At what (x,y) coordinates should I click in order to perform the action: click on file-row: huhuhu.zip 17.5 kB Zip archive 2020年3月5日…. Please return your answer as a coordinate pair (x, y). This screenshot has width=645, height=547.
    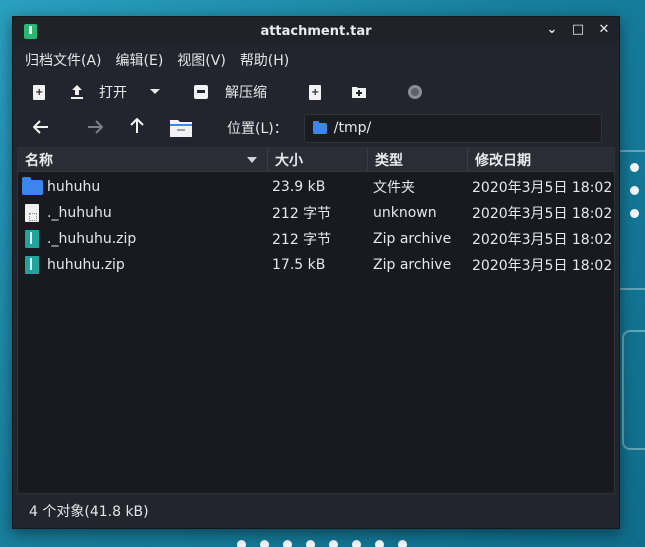
    Looking at the image, I should click on (316, 265).